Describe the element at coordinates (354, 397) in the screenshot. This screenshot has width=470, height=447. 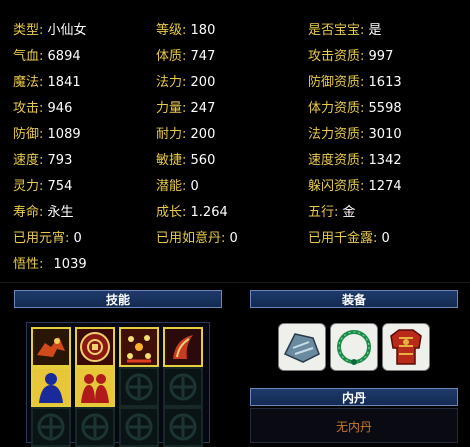
I see `neidan-header: 内丹` at that location.